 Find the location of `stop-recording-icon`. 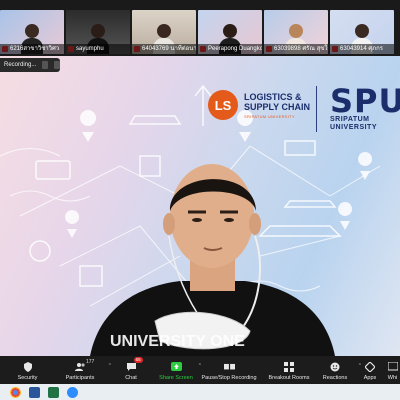

stop-recording-icon is located at coordinates (57, 65).